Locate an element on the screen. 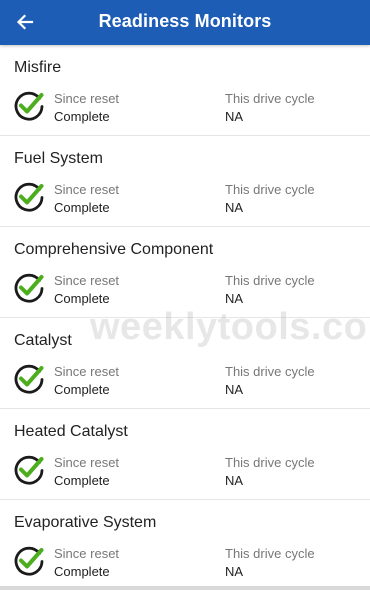 The image size is (370, 590). bottom-divider is located at coordinates (185, 588).